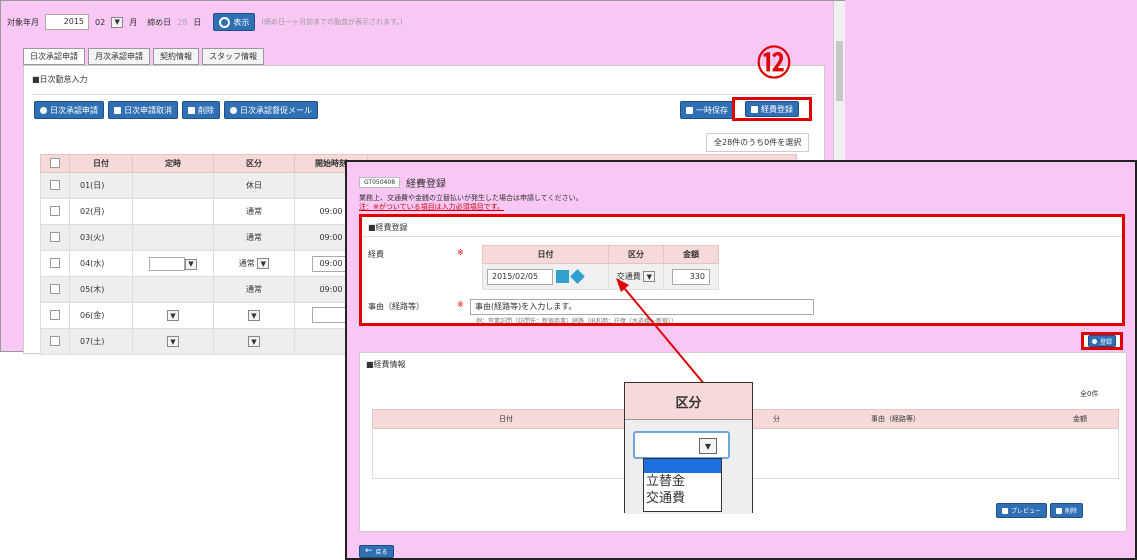  Describe the element at coordinates (681, 445) in the screenshot. I see `zoom-select: ▼` at that location.